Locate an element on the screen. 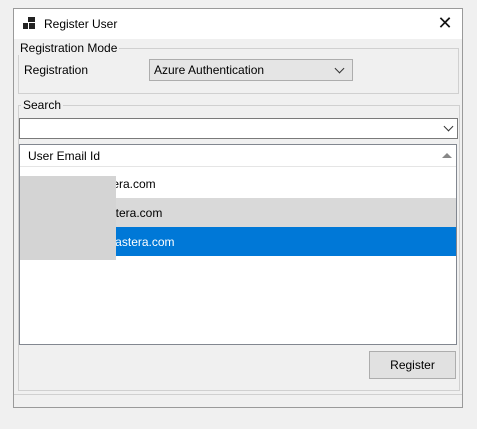 The image size is (477, 429). registration-label: Registration is located at coordinates (56, 70).